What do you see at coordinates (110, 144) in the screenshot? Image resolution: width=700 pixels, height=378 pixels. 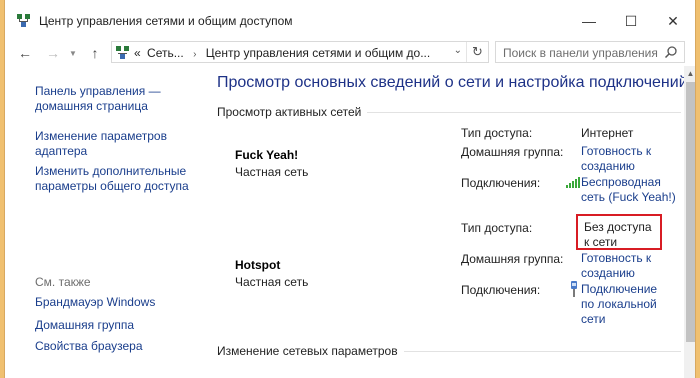 I see `sidebar-link-adapter-settings: Изменение параметров адаптера` at bounding box center [110, 144].